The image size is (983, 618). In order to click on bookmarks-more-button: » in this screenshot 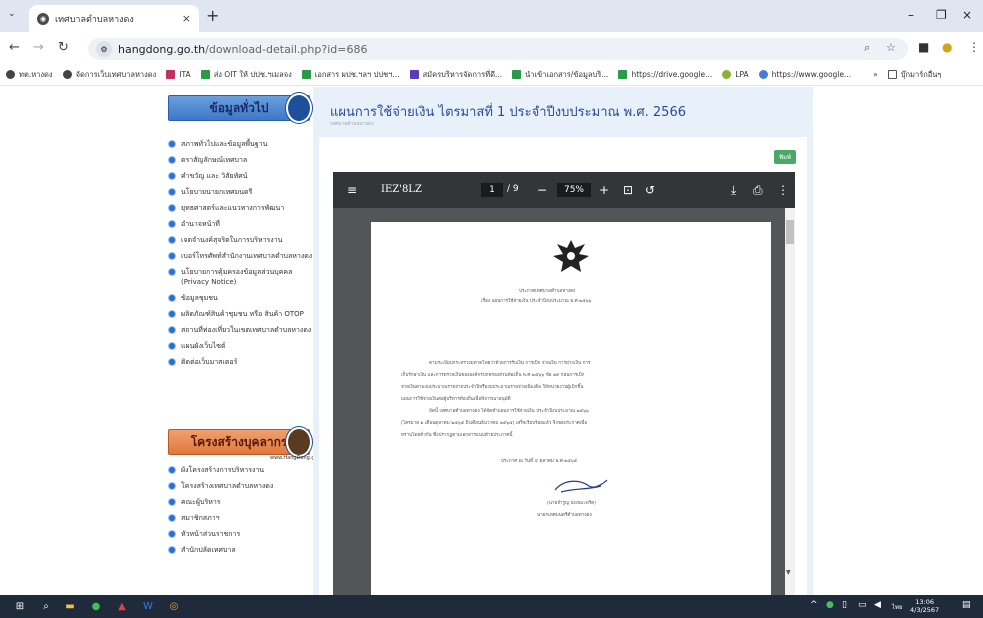, I will do `click(875, 74)`.